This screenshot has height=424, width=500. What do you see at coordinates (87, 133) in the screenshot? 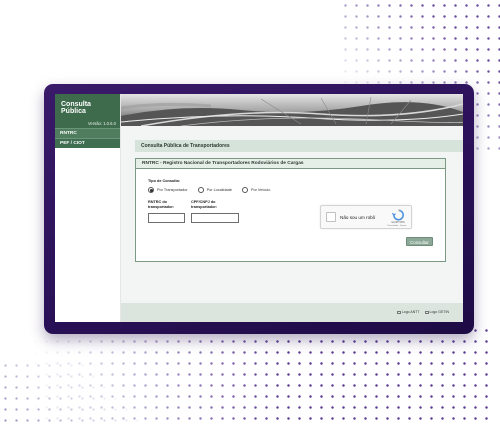
I see `sidebar-item-rntrc: RNTRC` at bounding box center [87, 133].